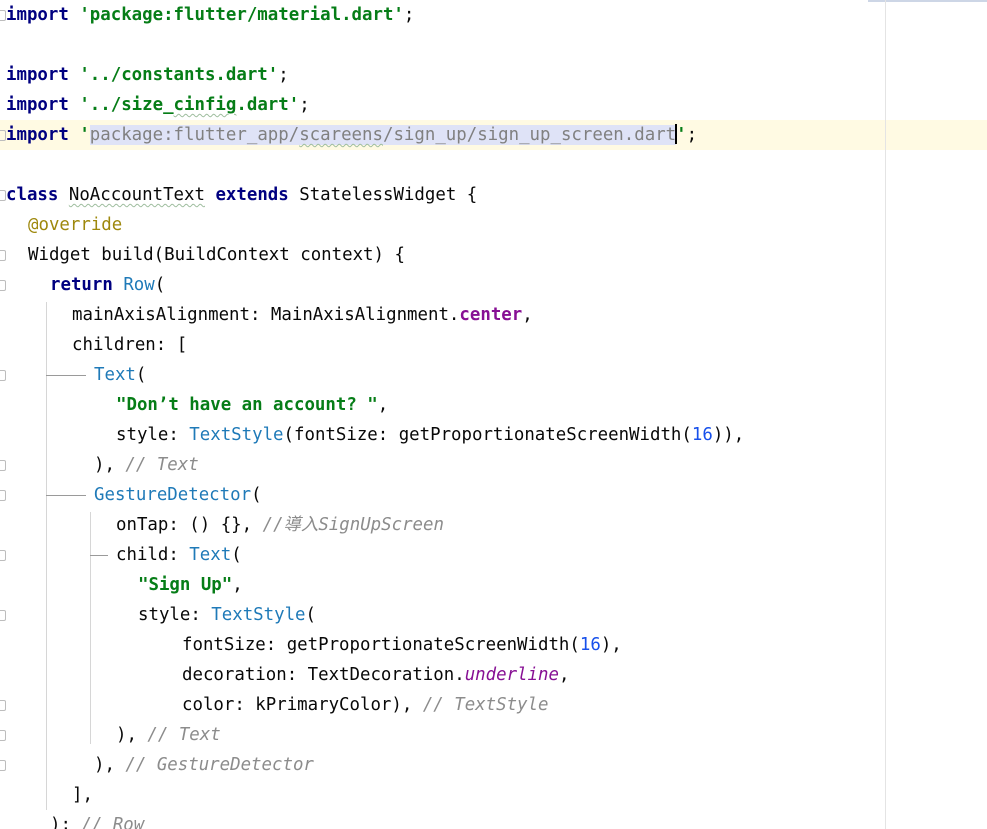 The height and width of the screenshot is (829, 987). Describe the element at coordinates (179, 555) in the screenshot. I see `code-line: child: Text(` at that location.